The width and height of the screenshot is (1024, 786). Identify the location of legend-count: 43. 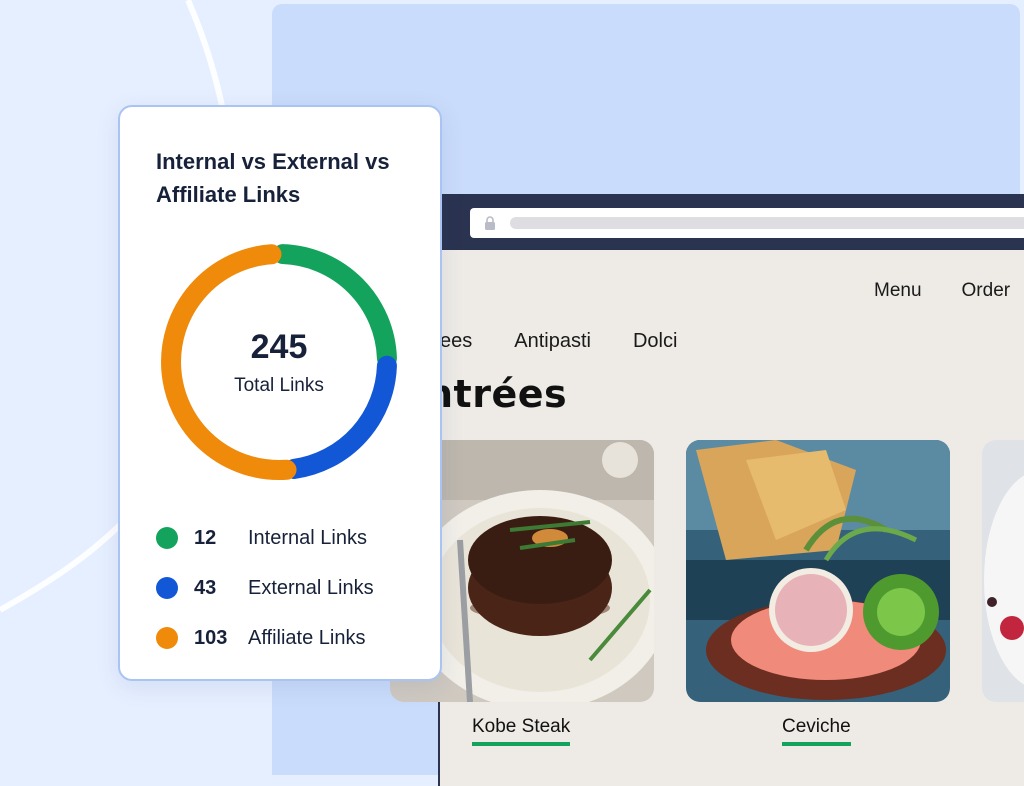
(205, 587).